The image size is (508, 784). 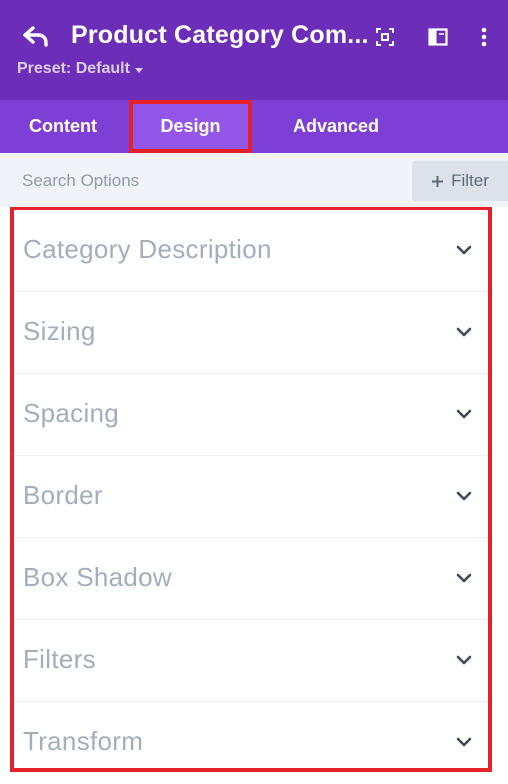 I want to click on focus-icon, so click(x=385, y=37).